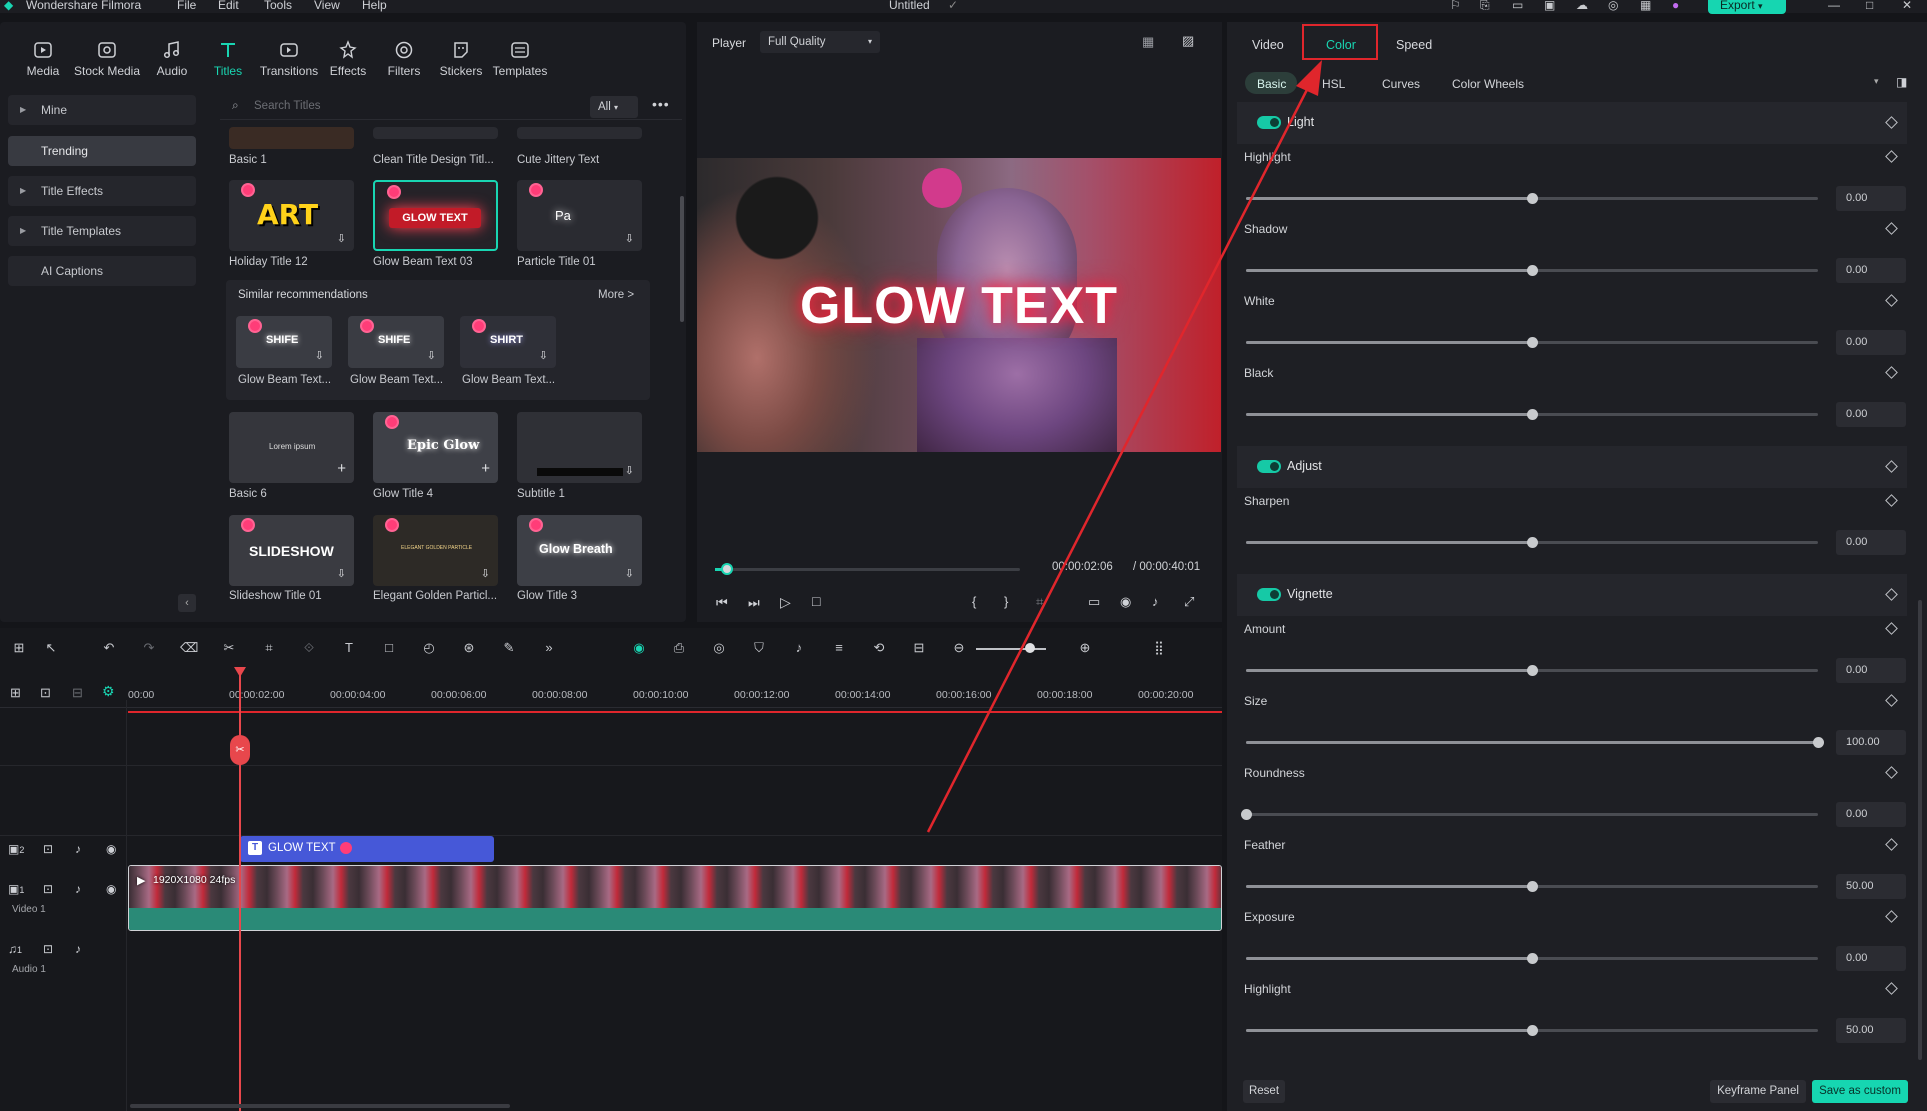  I want to click on annotation-arrow, so click(1124, 446).